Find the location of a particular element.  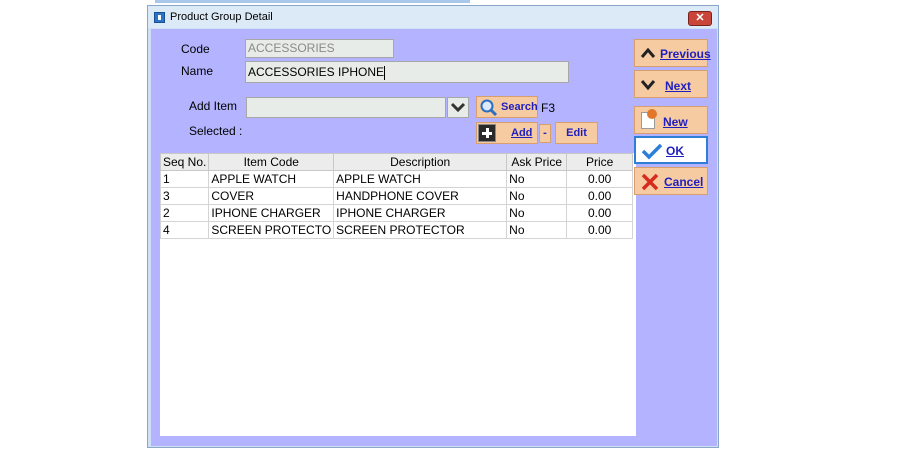

seq-cell: 4 is located at coordinates (184, 230).